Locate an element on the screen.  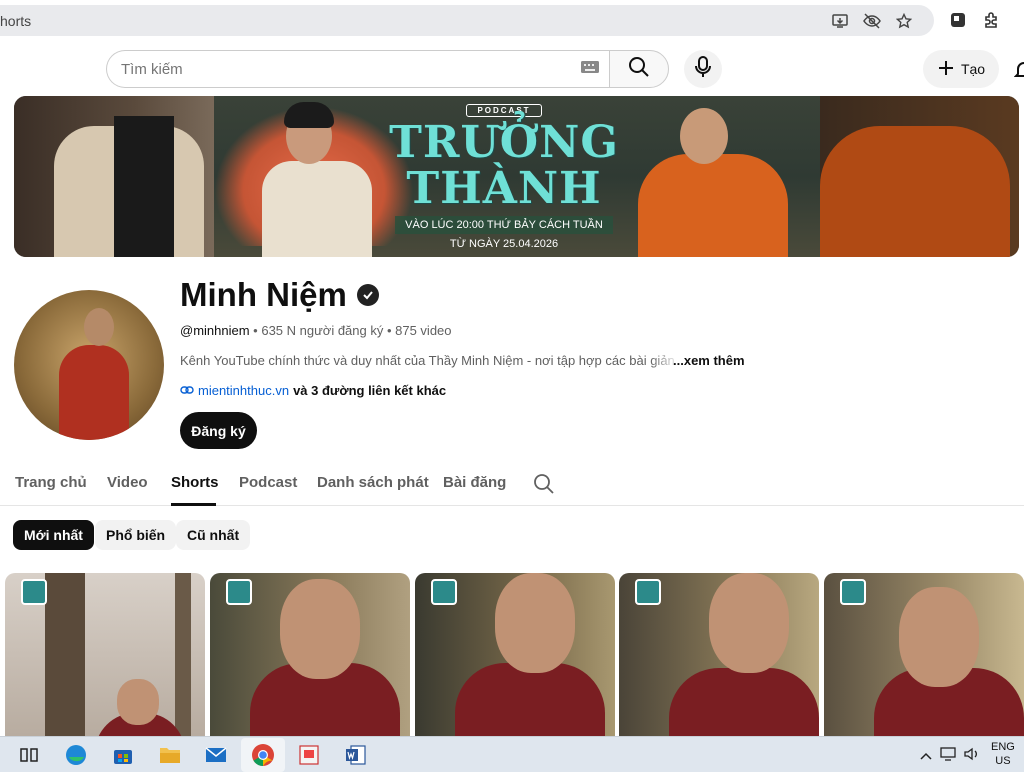
subscribe-button: Đăng ký is located at coordinates (218, 430).